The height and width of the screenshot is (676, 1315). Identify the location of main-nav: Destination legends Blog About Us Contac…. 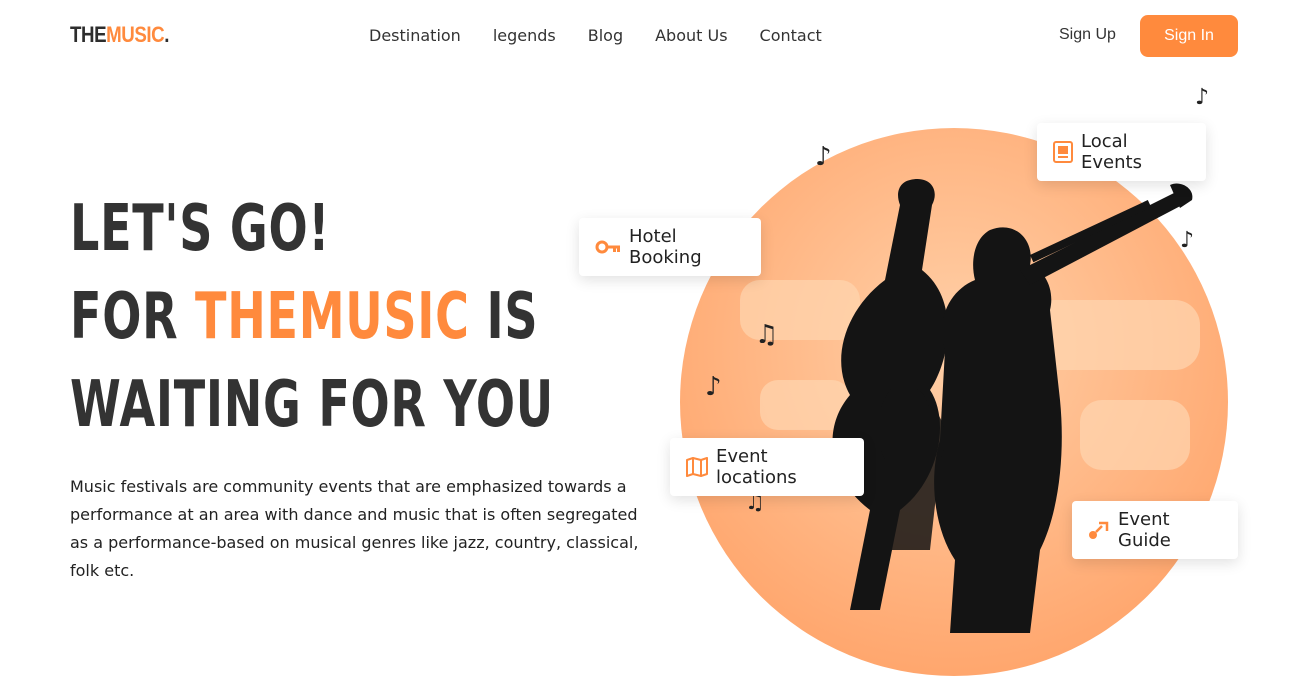
(611, 35).